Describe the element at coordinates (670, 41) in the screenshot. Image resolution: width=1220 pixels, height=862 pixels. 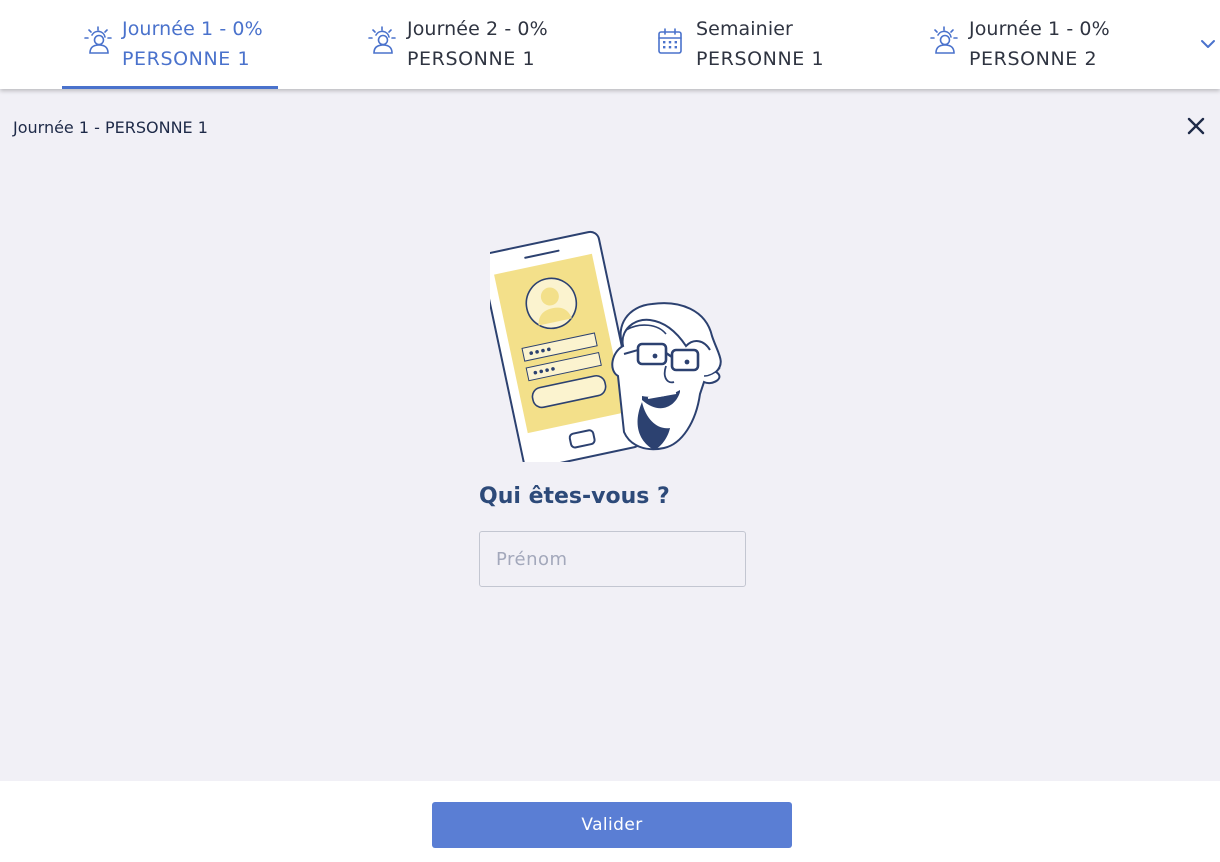
I see `calendar-icon` at that location.